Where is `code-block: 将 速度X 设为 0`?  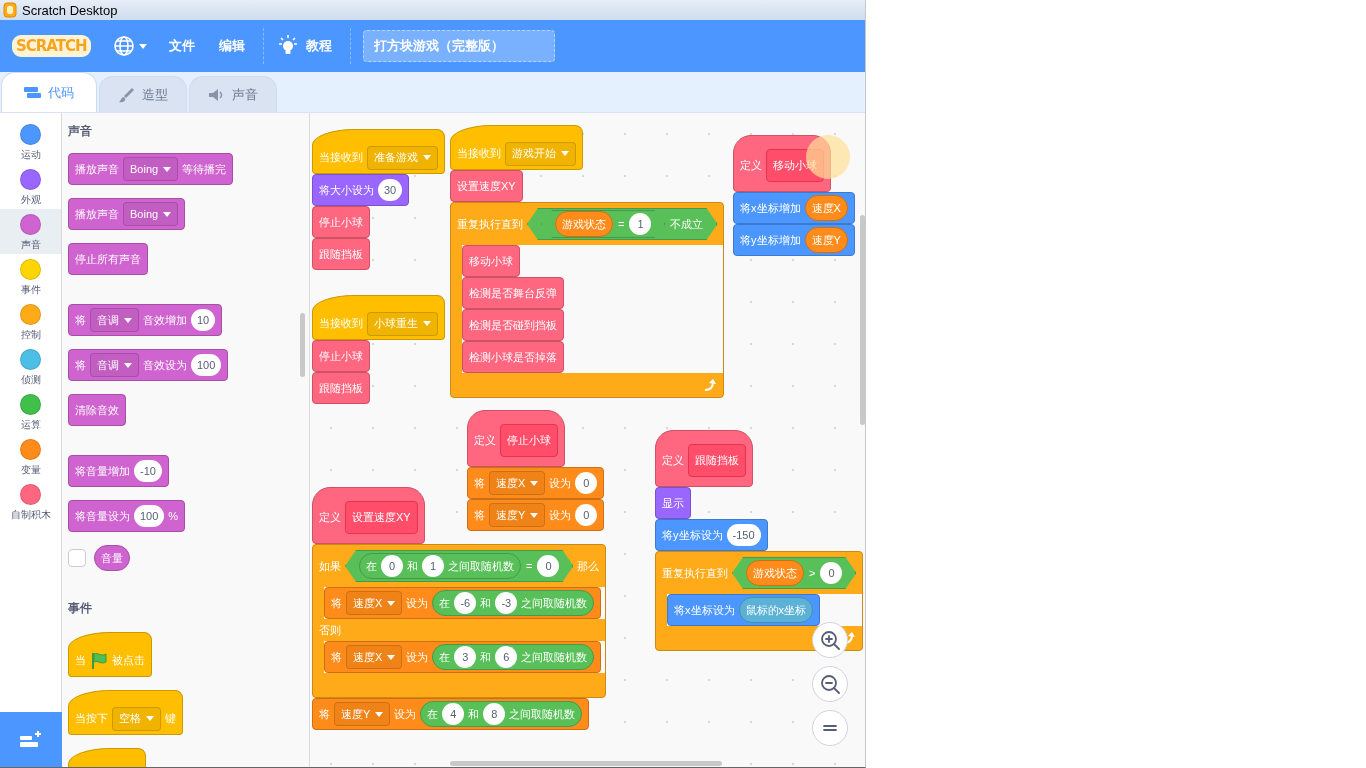
code-block: 将 速度X 设为 0 is located at coordinates (536, 483).